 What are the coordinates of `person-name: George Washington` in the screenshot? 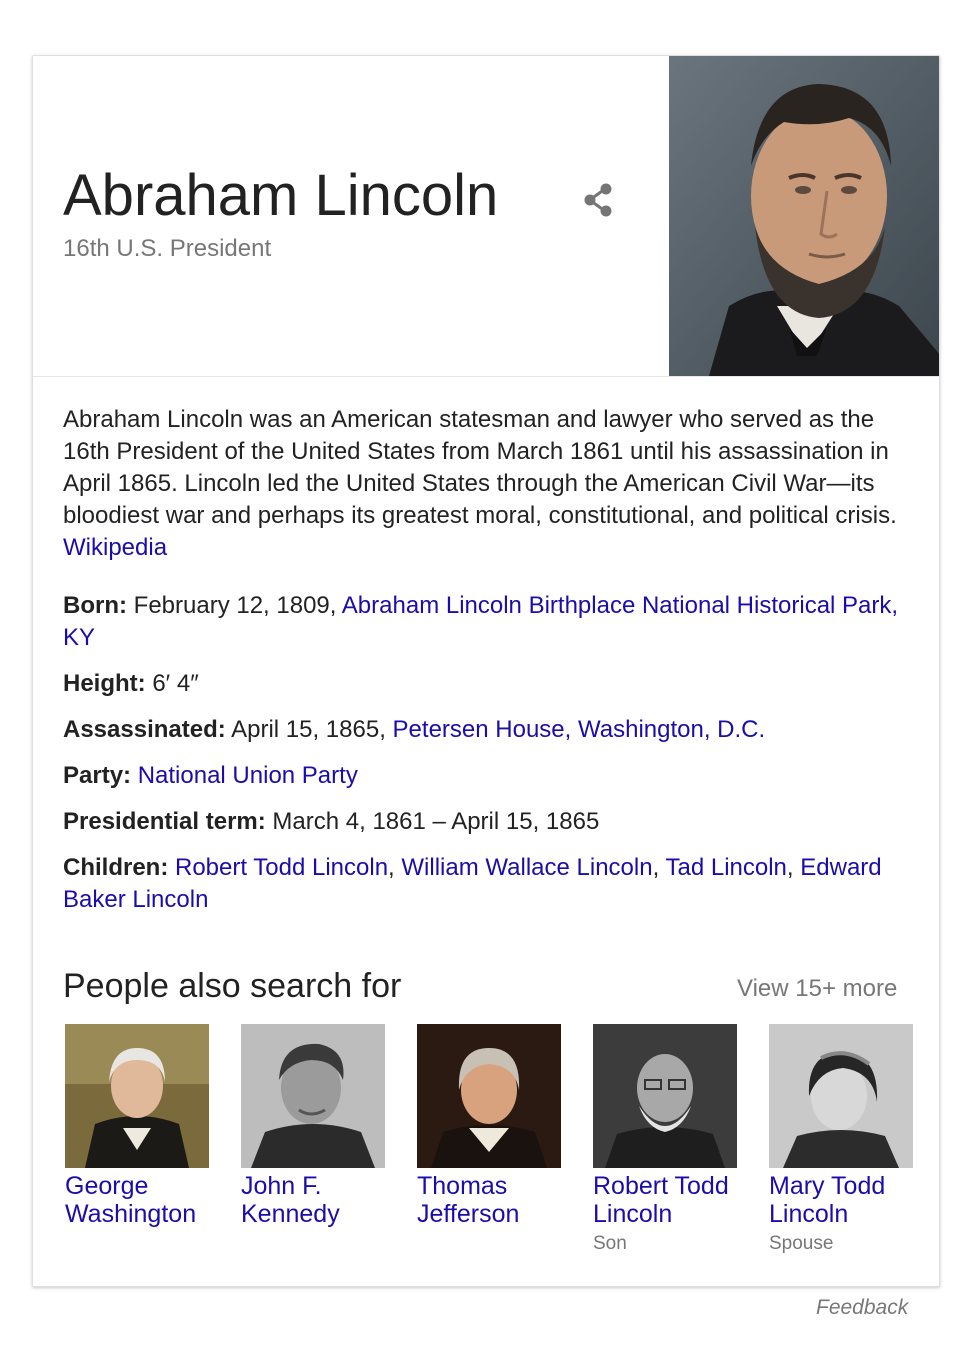 It's located at (150, 1200).